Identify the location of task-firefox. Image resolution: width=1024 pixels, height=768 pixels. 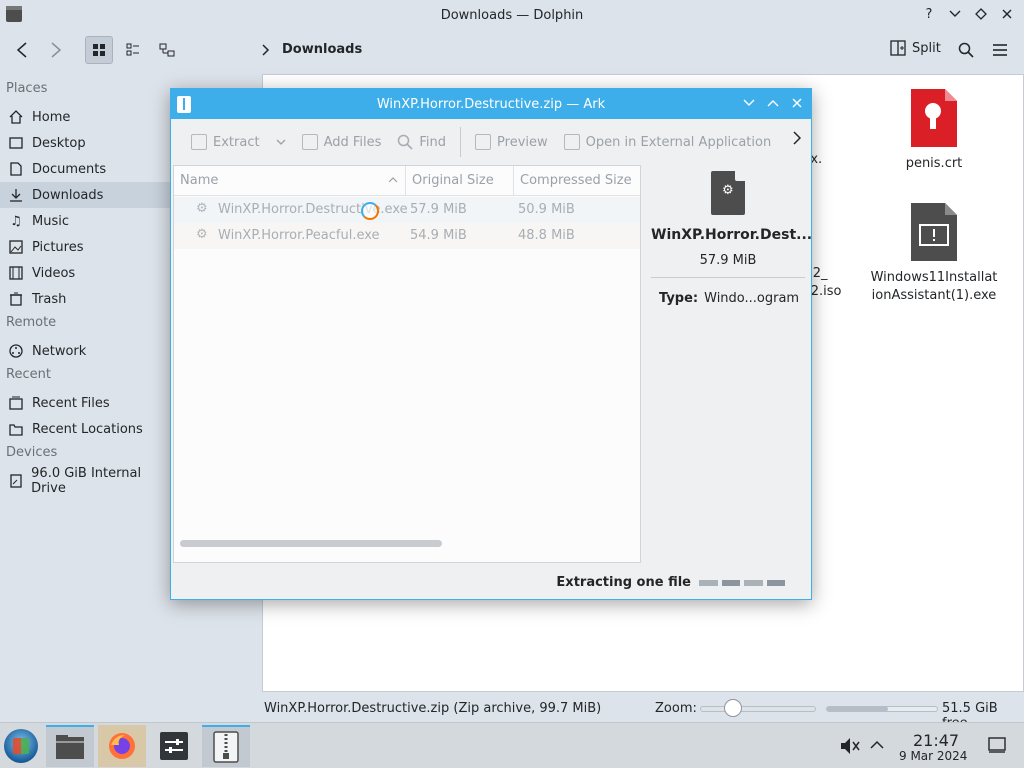
(122, 746).